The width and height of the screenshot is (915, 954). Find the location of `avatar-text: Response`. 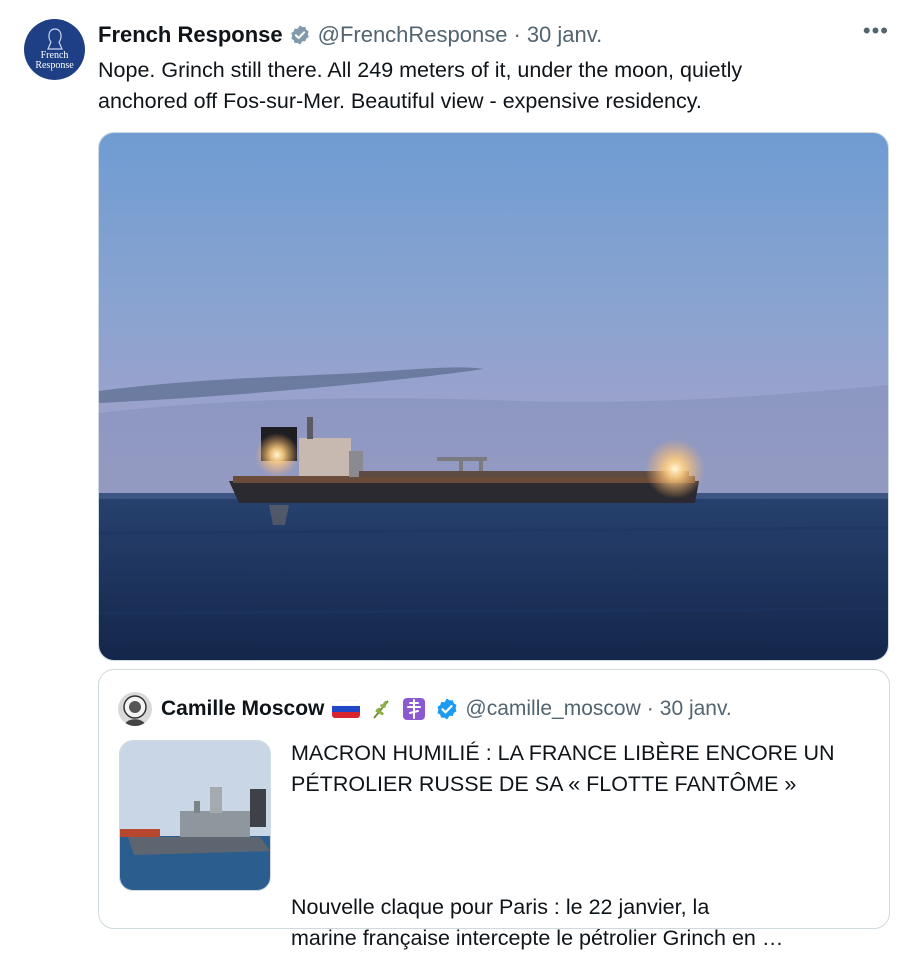

avatar-text: Response is located at coordinates (54, 65).